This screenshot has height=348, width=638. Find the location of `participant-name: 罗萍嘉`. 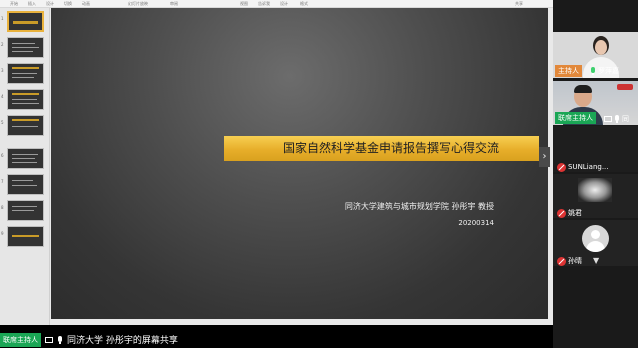

participant-name: 罗萍嘉 is located at coordinates (608, 71).